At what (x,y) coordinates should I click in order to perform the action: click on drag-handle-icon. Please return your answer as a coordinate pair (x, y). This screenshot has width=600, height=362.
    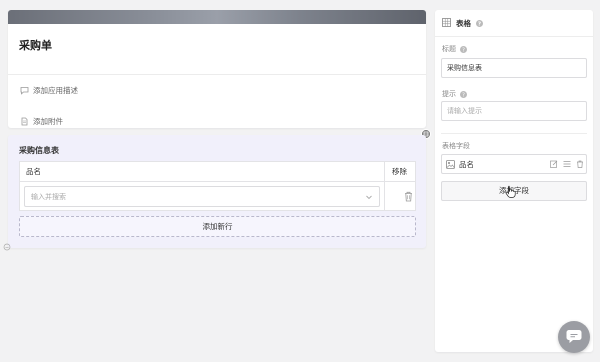
    Looking at the image, I should click on (567, 164).